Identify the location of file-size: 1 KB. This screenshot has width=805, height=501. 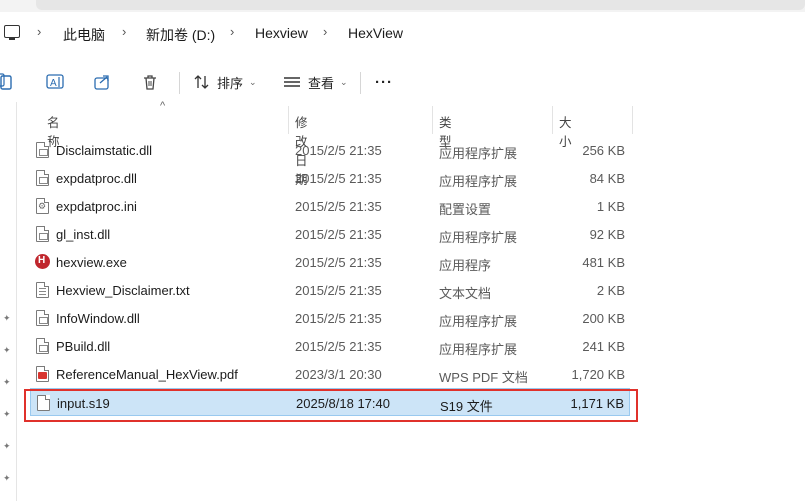
(610, 206).